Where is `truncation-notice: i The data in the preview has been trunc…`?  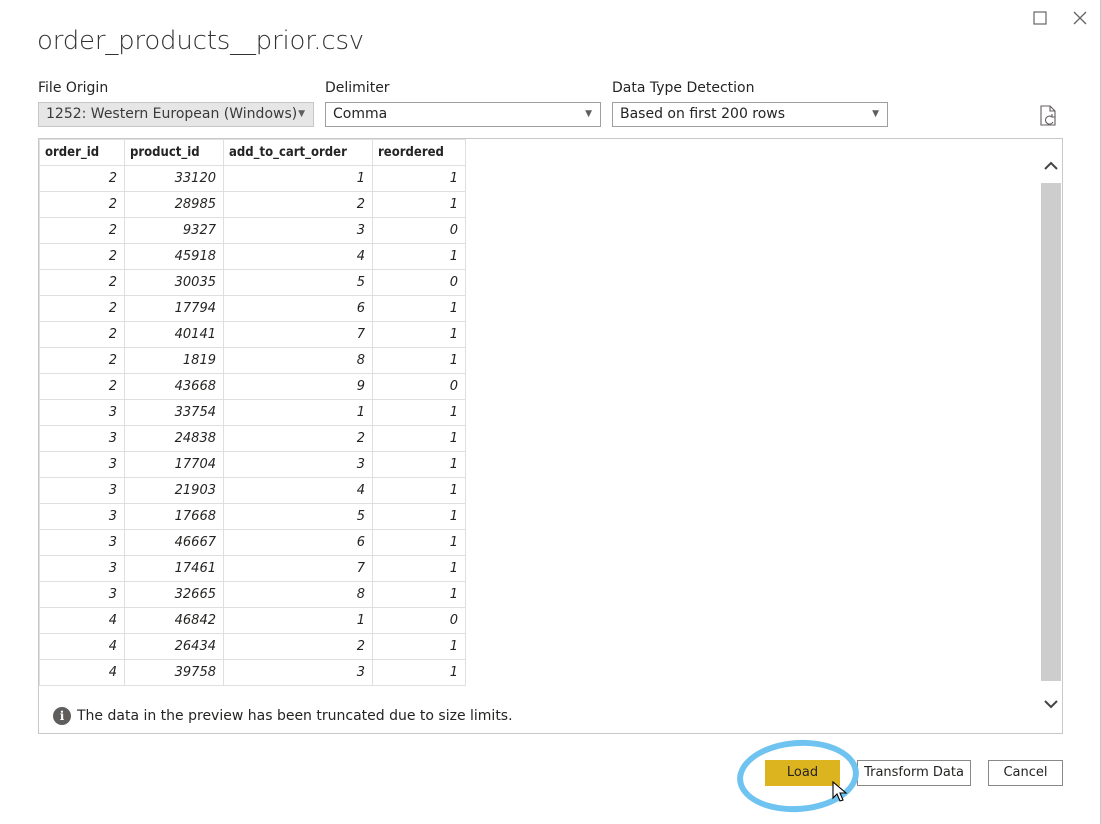
truncation-notice: i The data in the preview has been trunc… is located at coordinates (283, 716).